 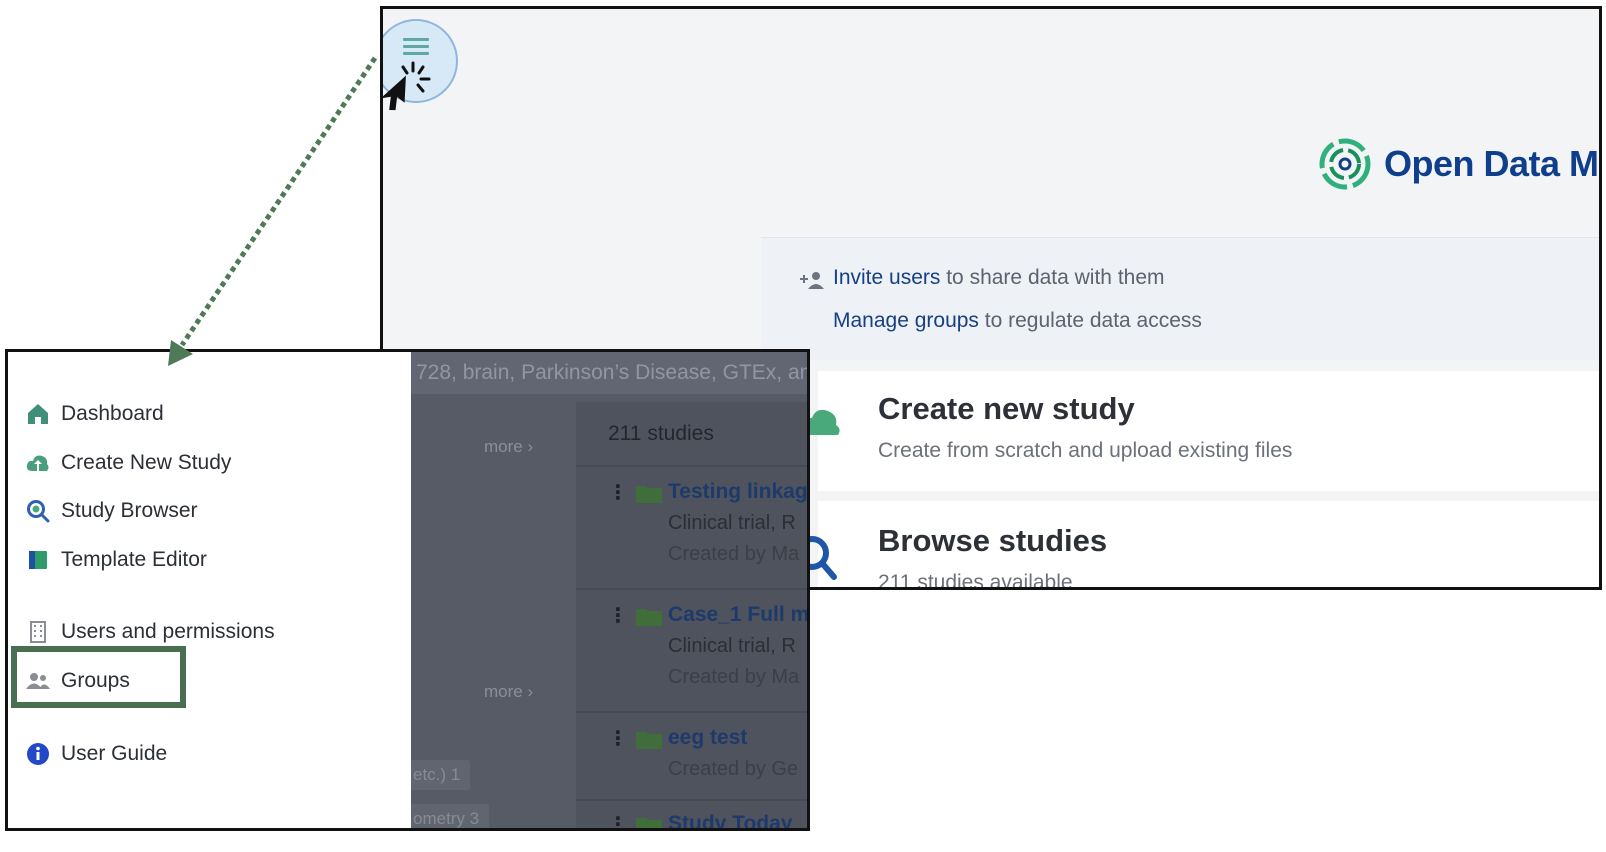 What do you see at coordinates (394, 93) in the screenshot?
I see `mouse-pointer-icon` at bounding box center [394, 93].